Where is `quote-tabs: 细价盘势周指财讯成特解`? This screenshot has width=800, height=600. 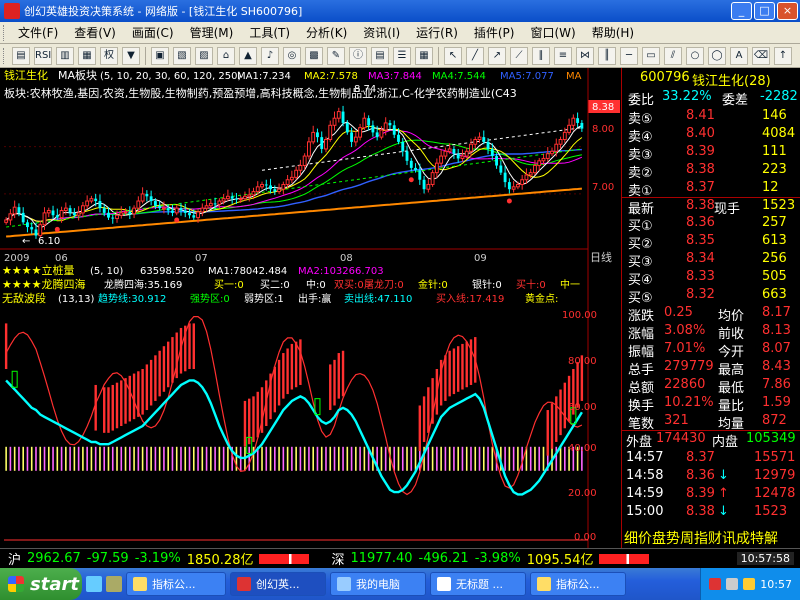 quote-tabs: 细价盘势周指财讯成特解 is located at coordinates (711, 538).